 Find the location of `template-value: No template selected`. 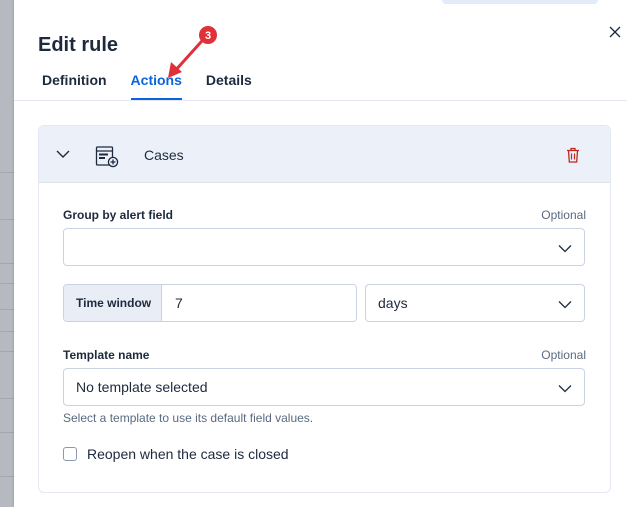

template-value: No template selected is located at coordinates (142, 387).